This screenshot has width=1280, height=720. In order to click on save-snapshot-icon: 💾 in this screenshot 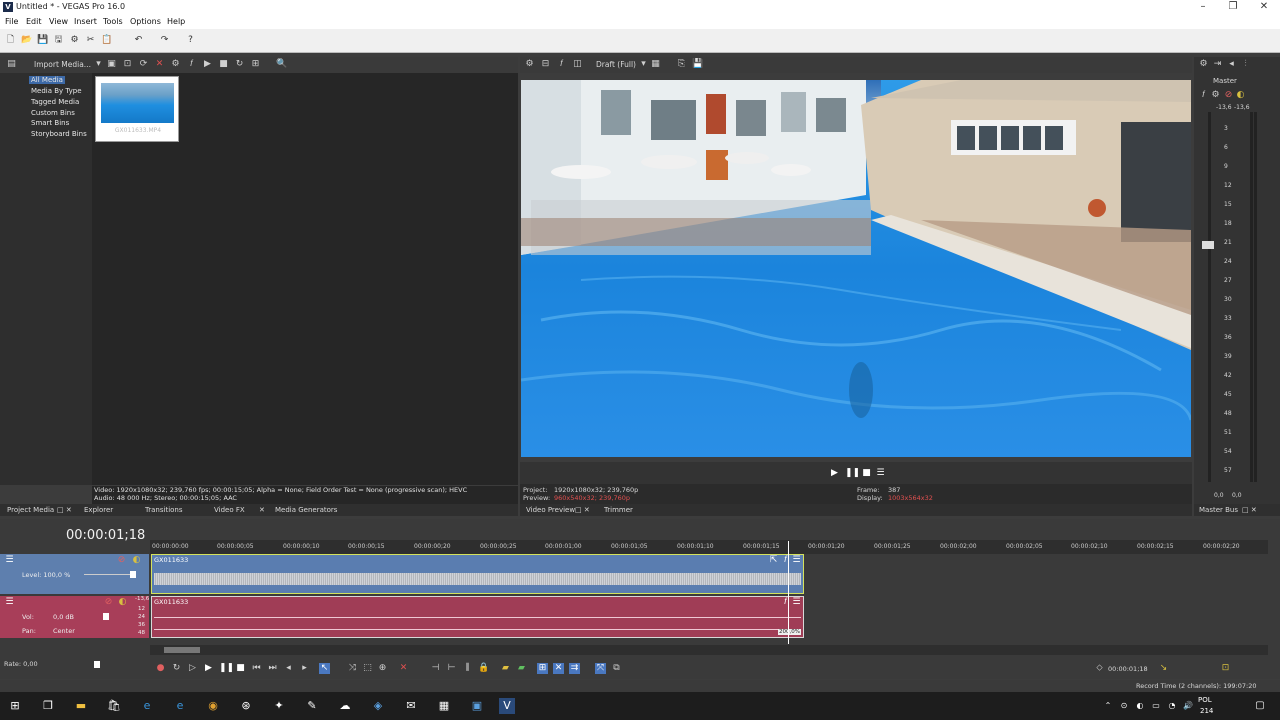, I will do `click(697, 64)`.